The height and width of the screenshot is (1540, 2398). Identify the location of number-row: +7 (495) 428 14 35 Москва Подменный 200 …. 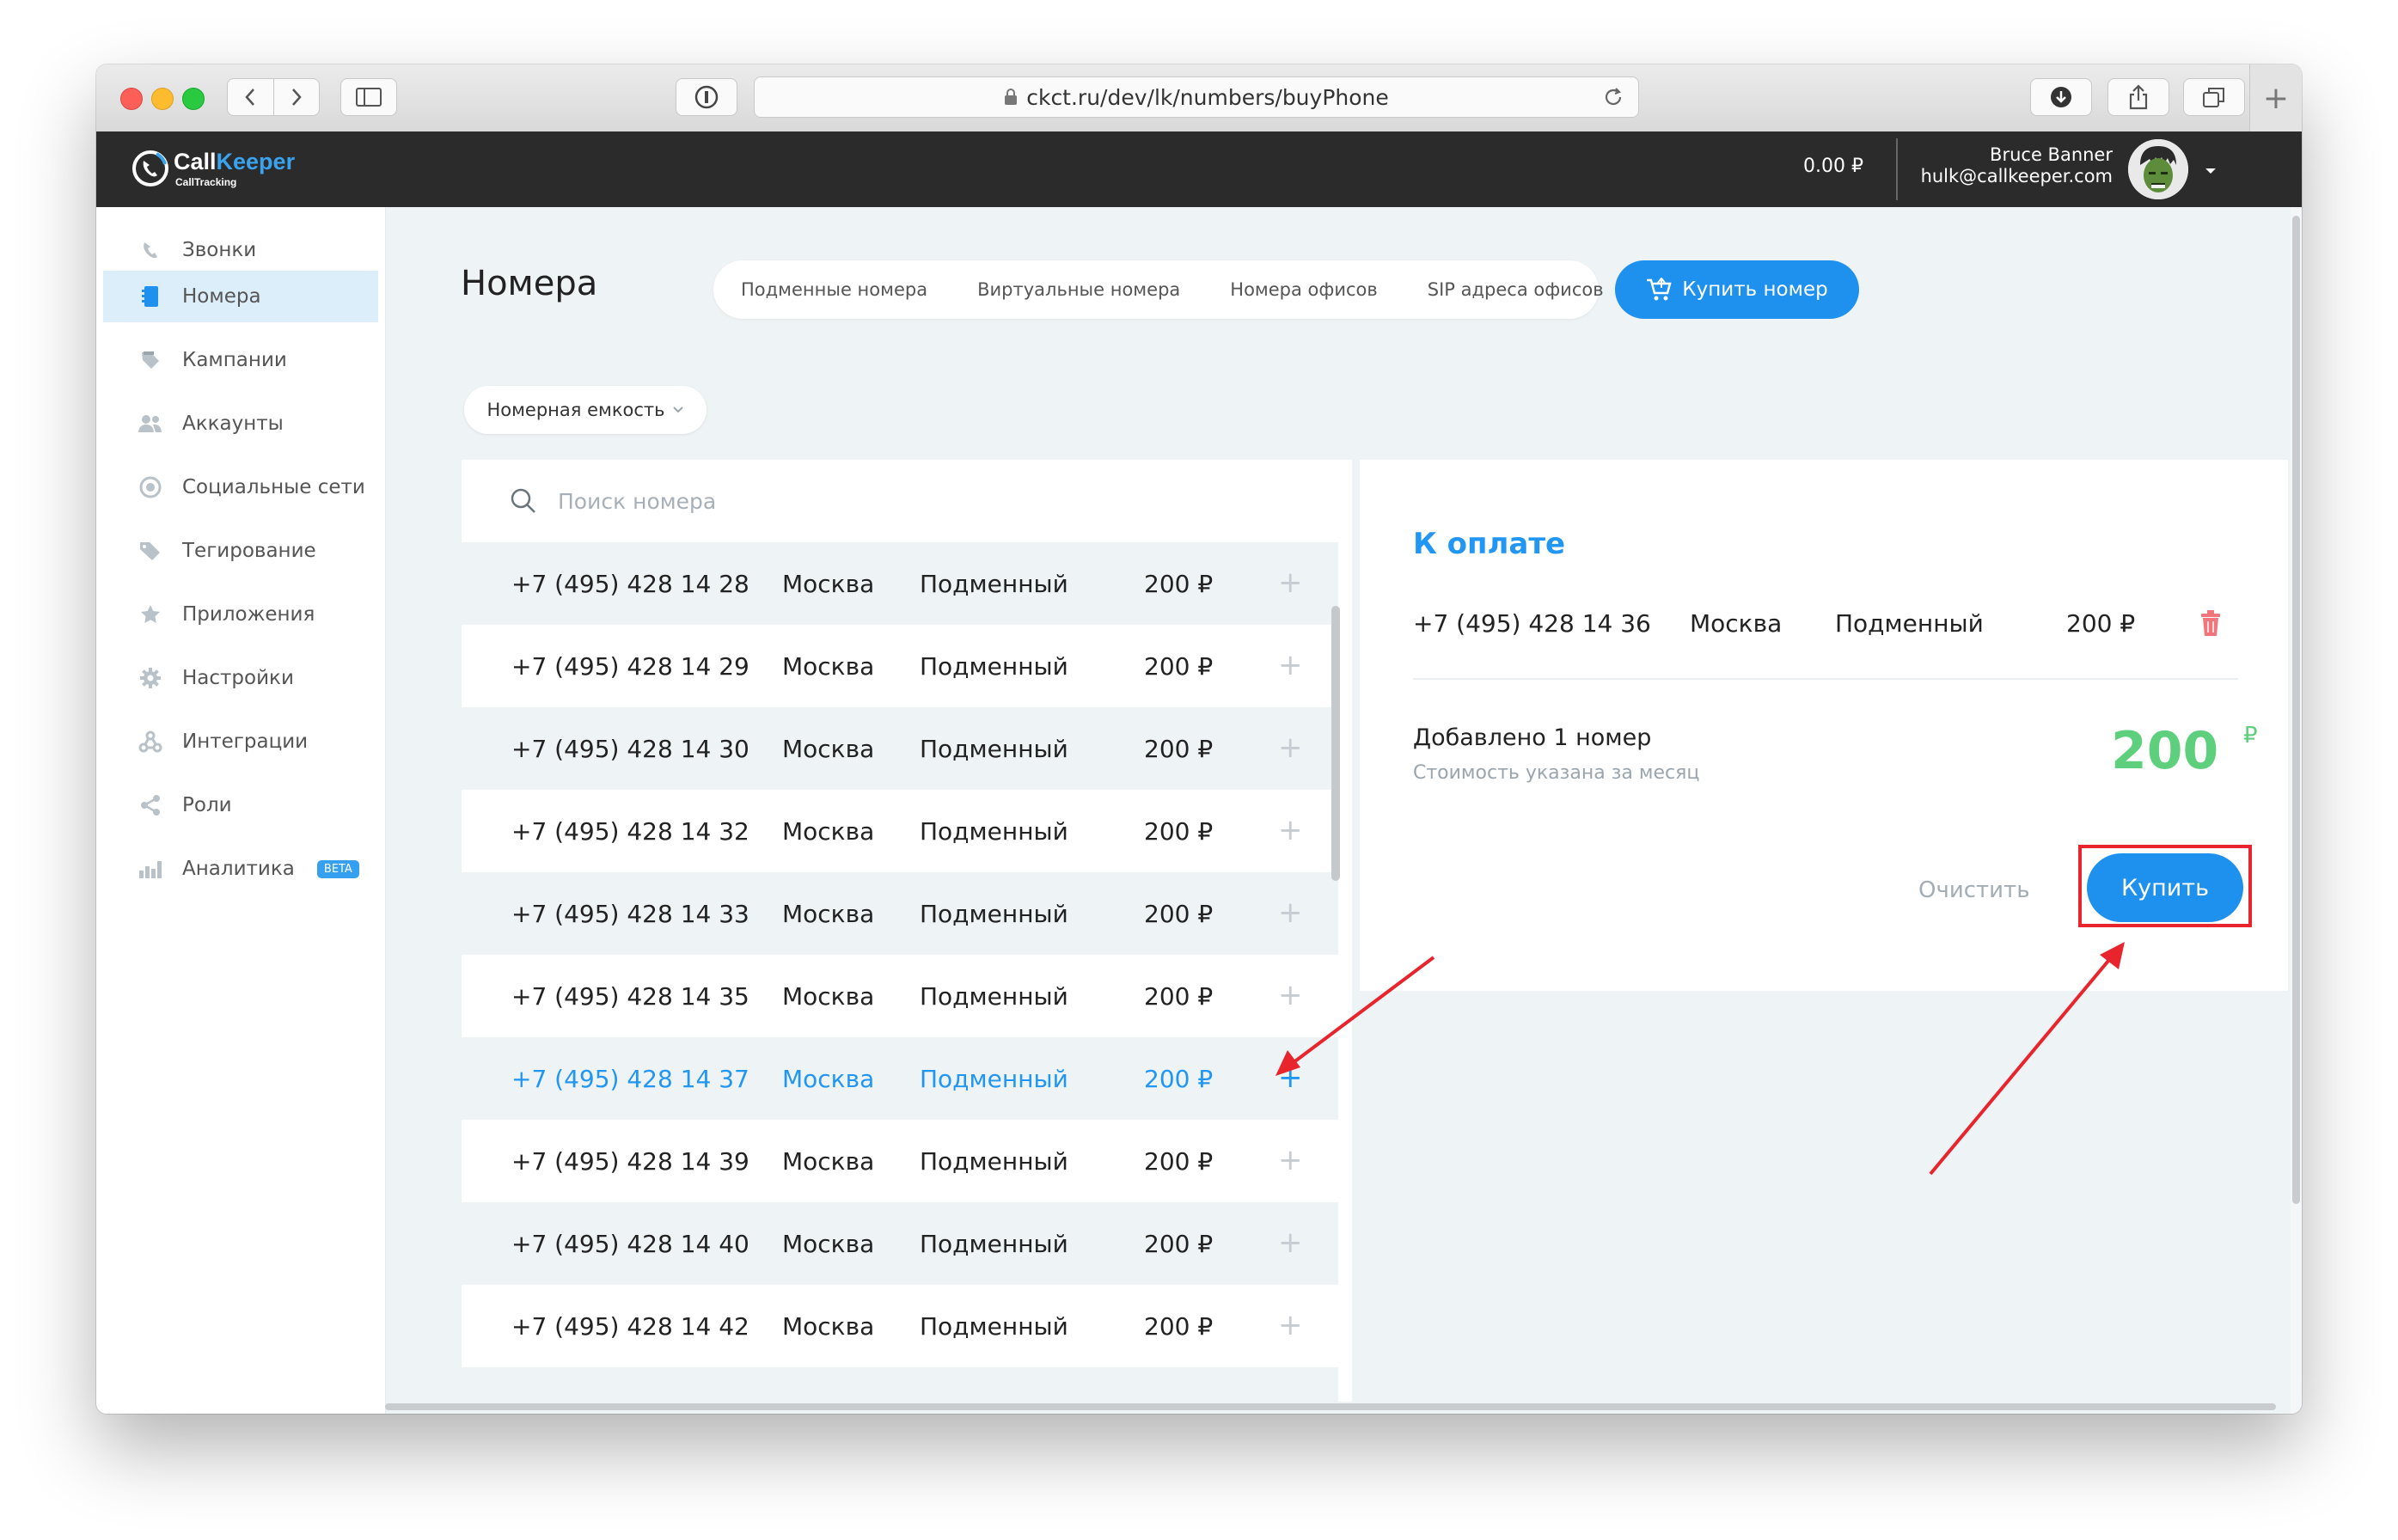
(900, 996).